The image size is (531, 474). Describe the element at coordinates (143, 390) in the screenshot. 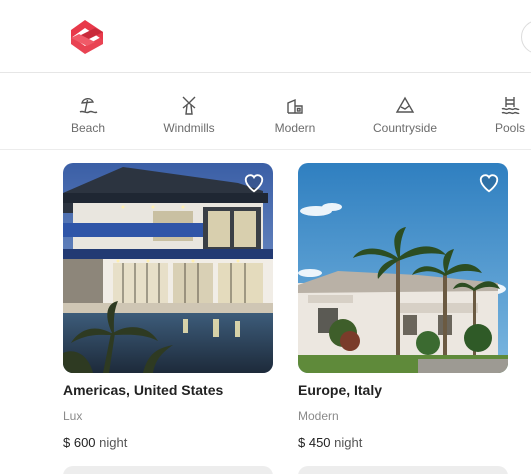

I see `listing-location: Americas, United States` at that location.